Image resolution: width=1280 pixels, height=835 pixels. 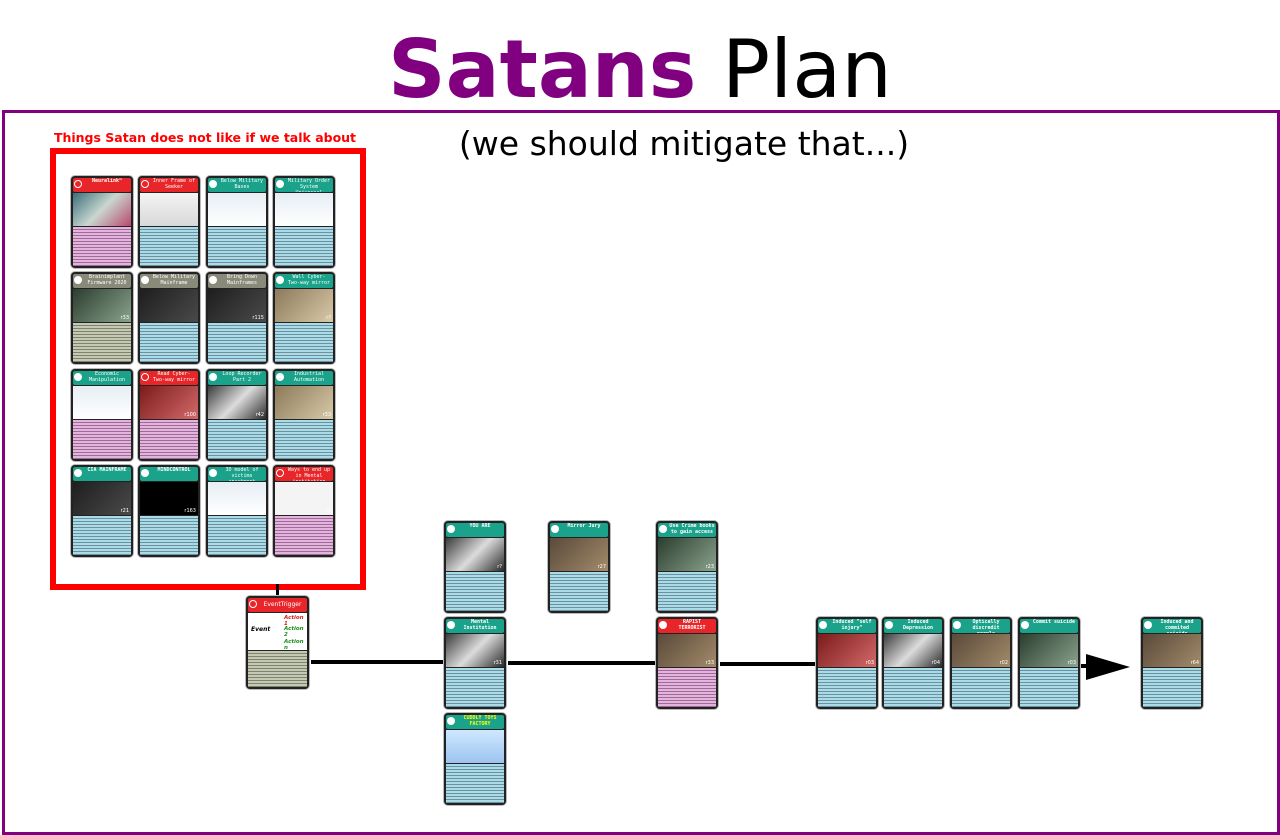 I want to click on page-title: Satans Plan, so click(x=640, y=70).